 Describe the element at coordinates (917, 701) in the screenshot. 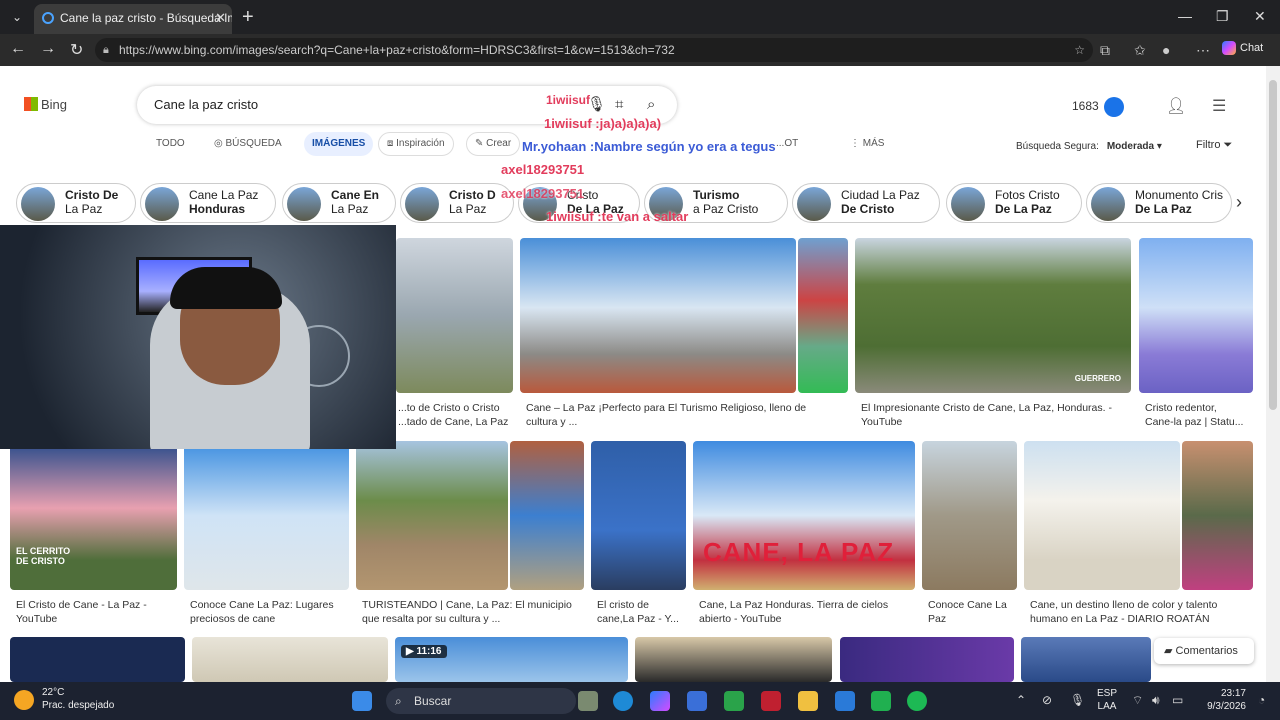

I see `spotify-icon` at that location.